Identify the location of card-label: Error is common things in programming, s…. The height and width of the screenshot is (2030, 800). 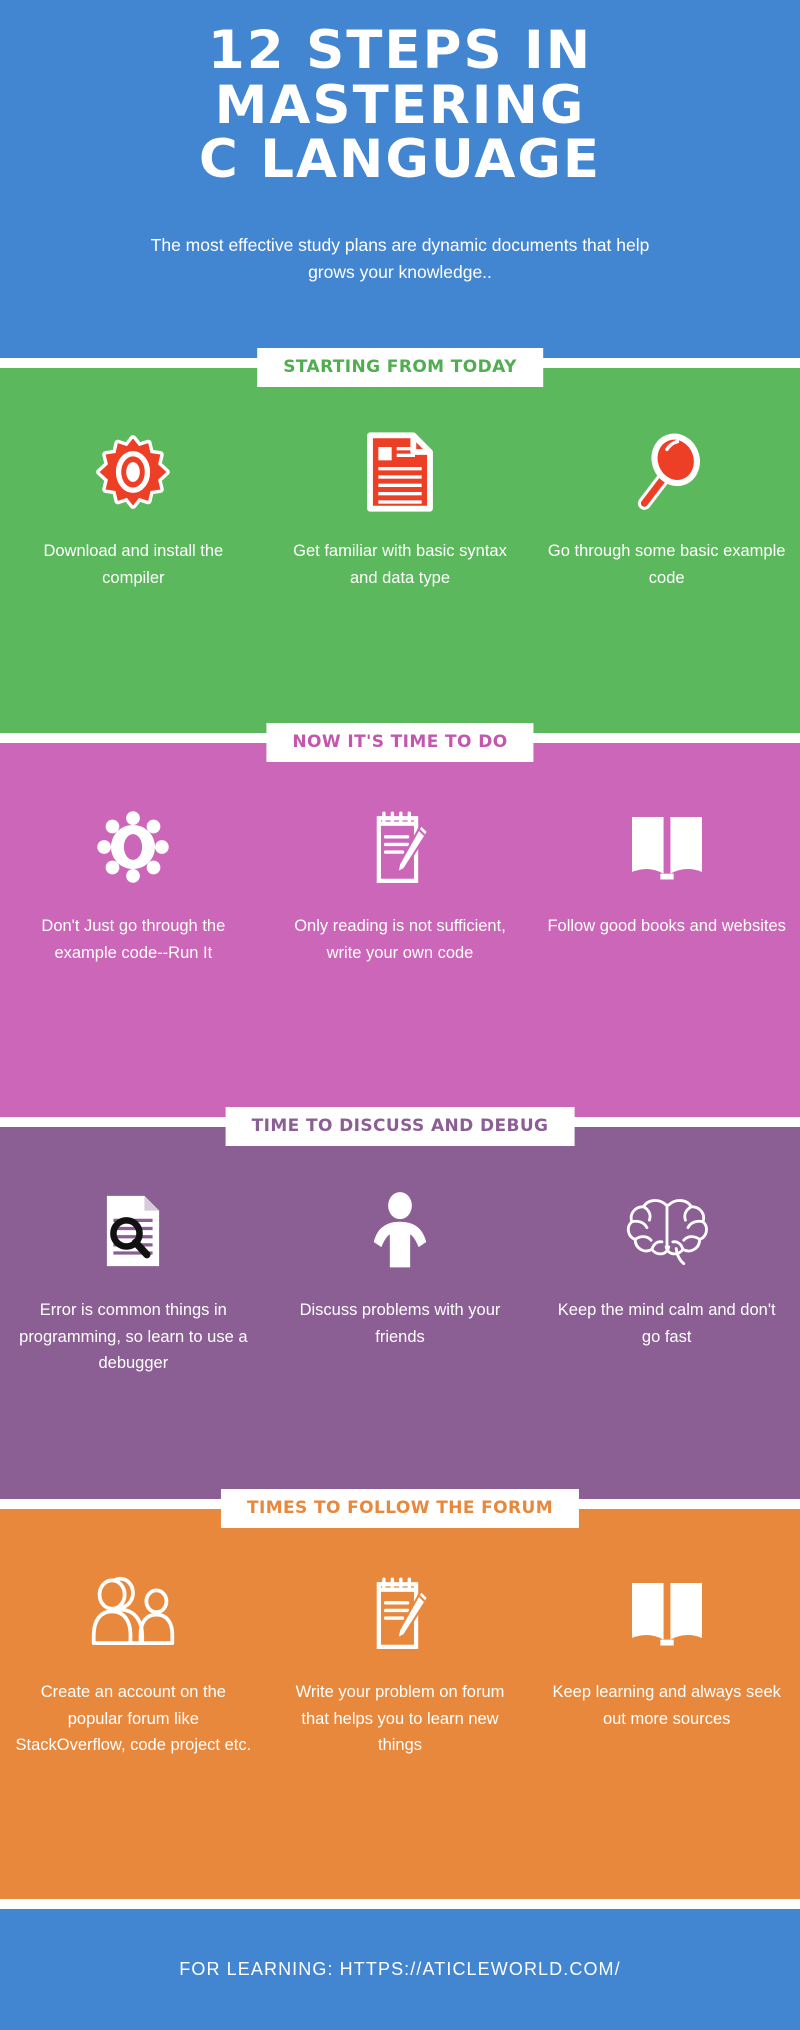
(133, 1337).